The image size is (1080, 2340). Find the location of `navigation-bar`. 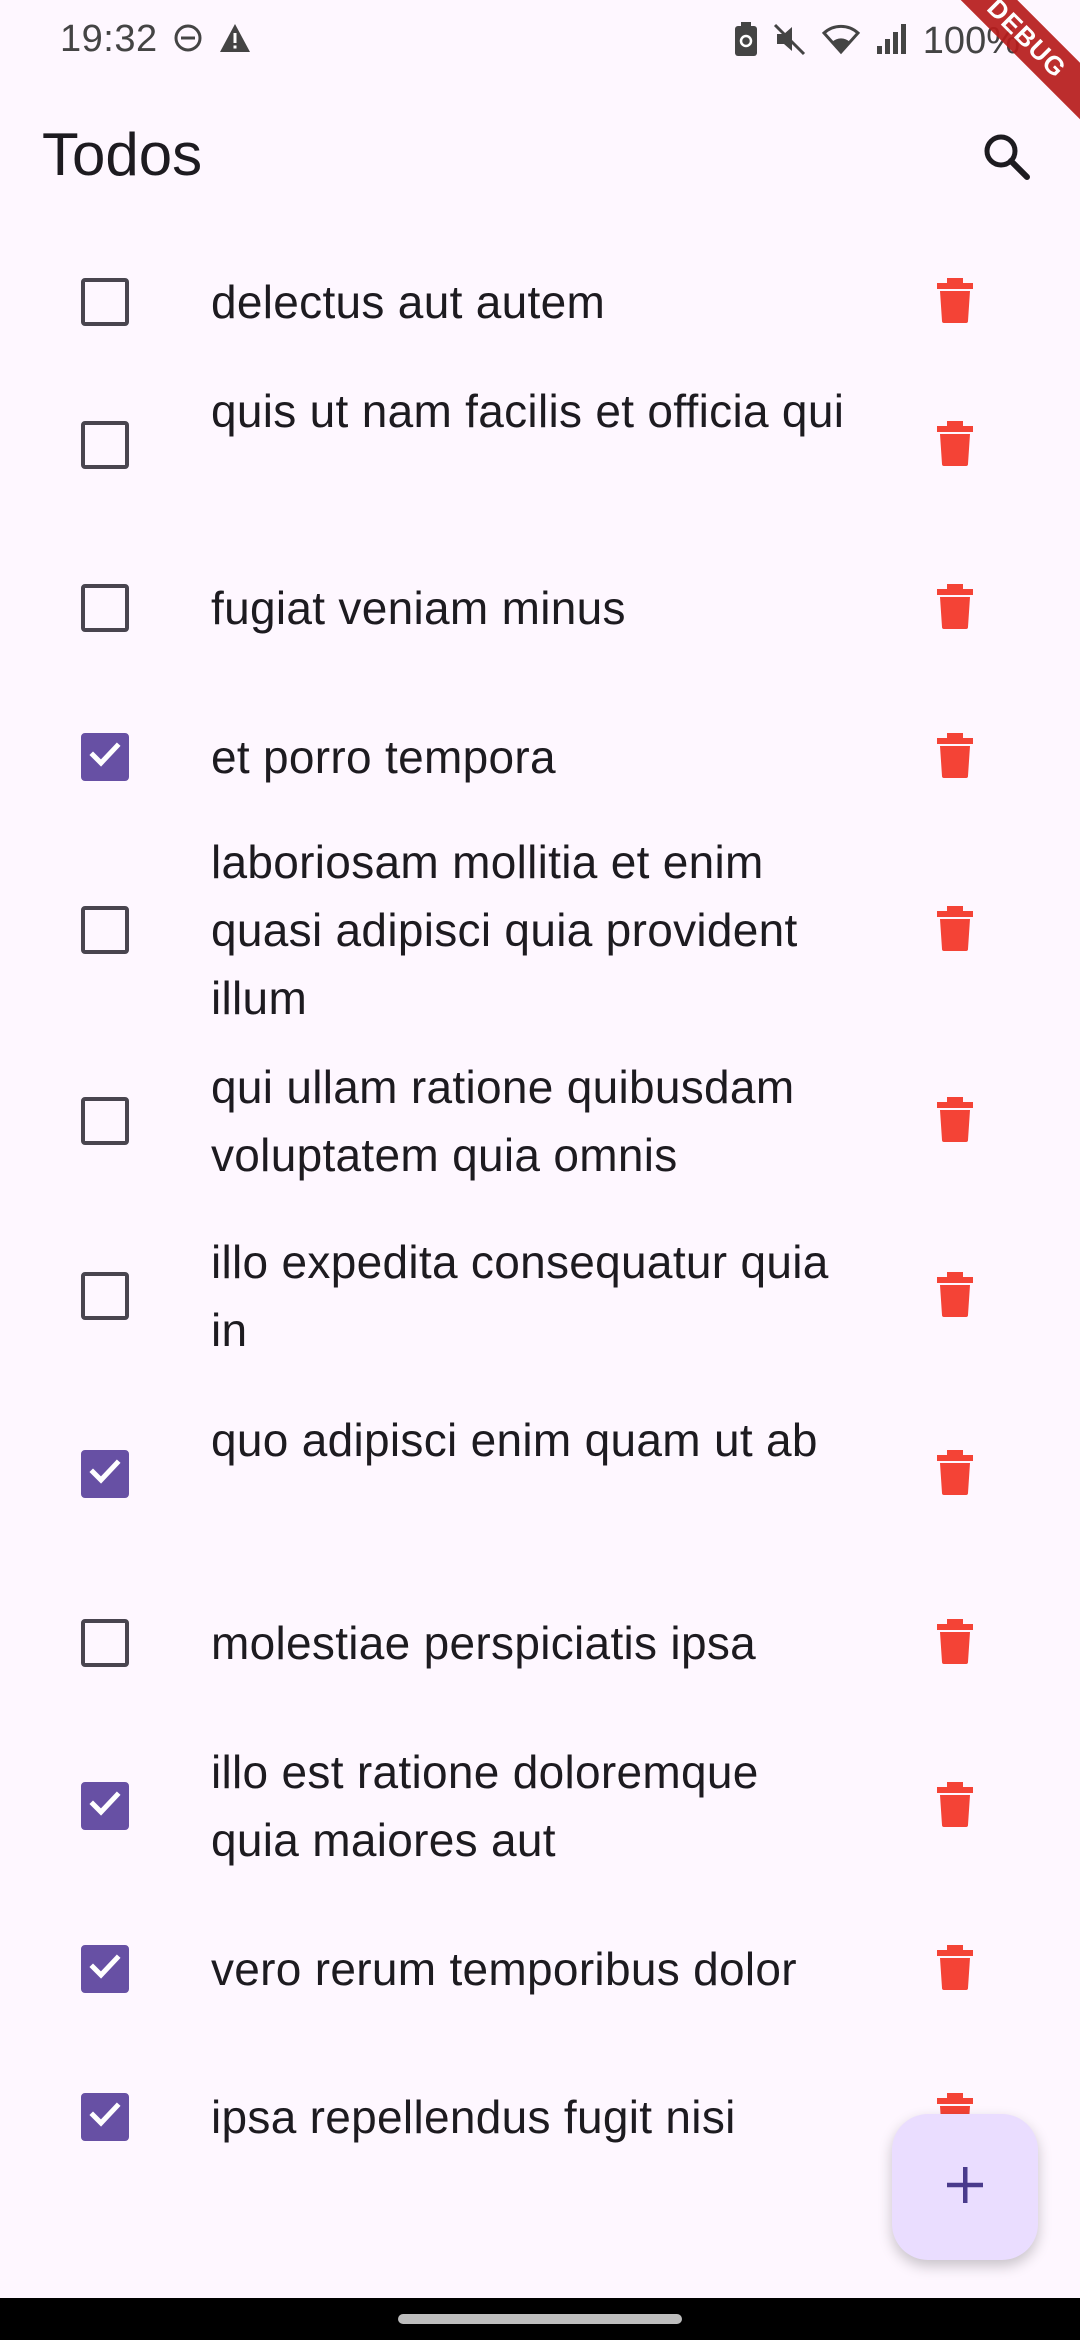

navigation-bar is located at coordinates (540, 2319).